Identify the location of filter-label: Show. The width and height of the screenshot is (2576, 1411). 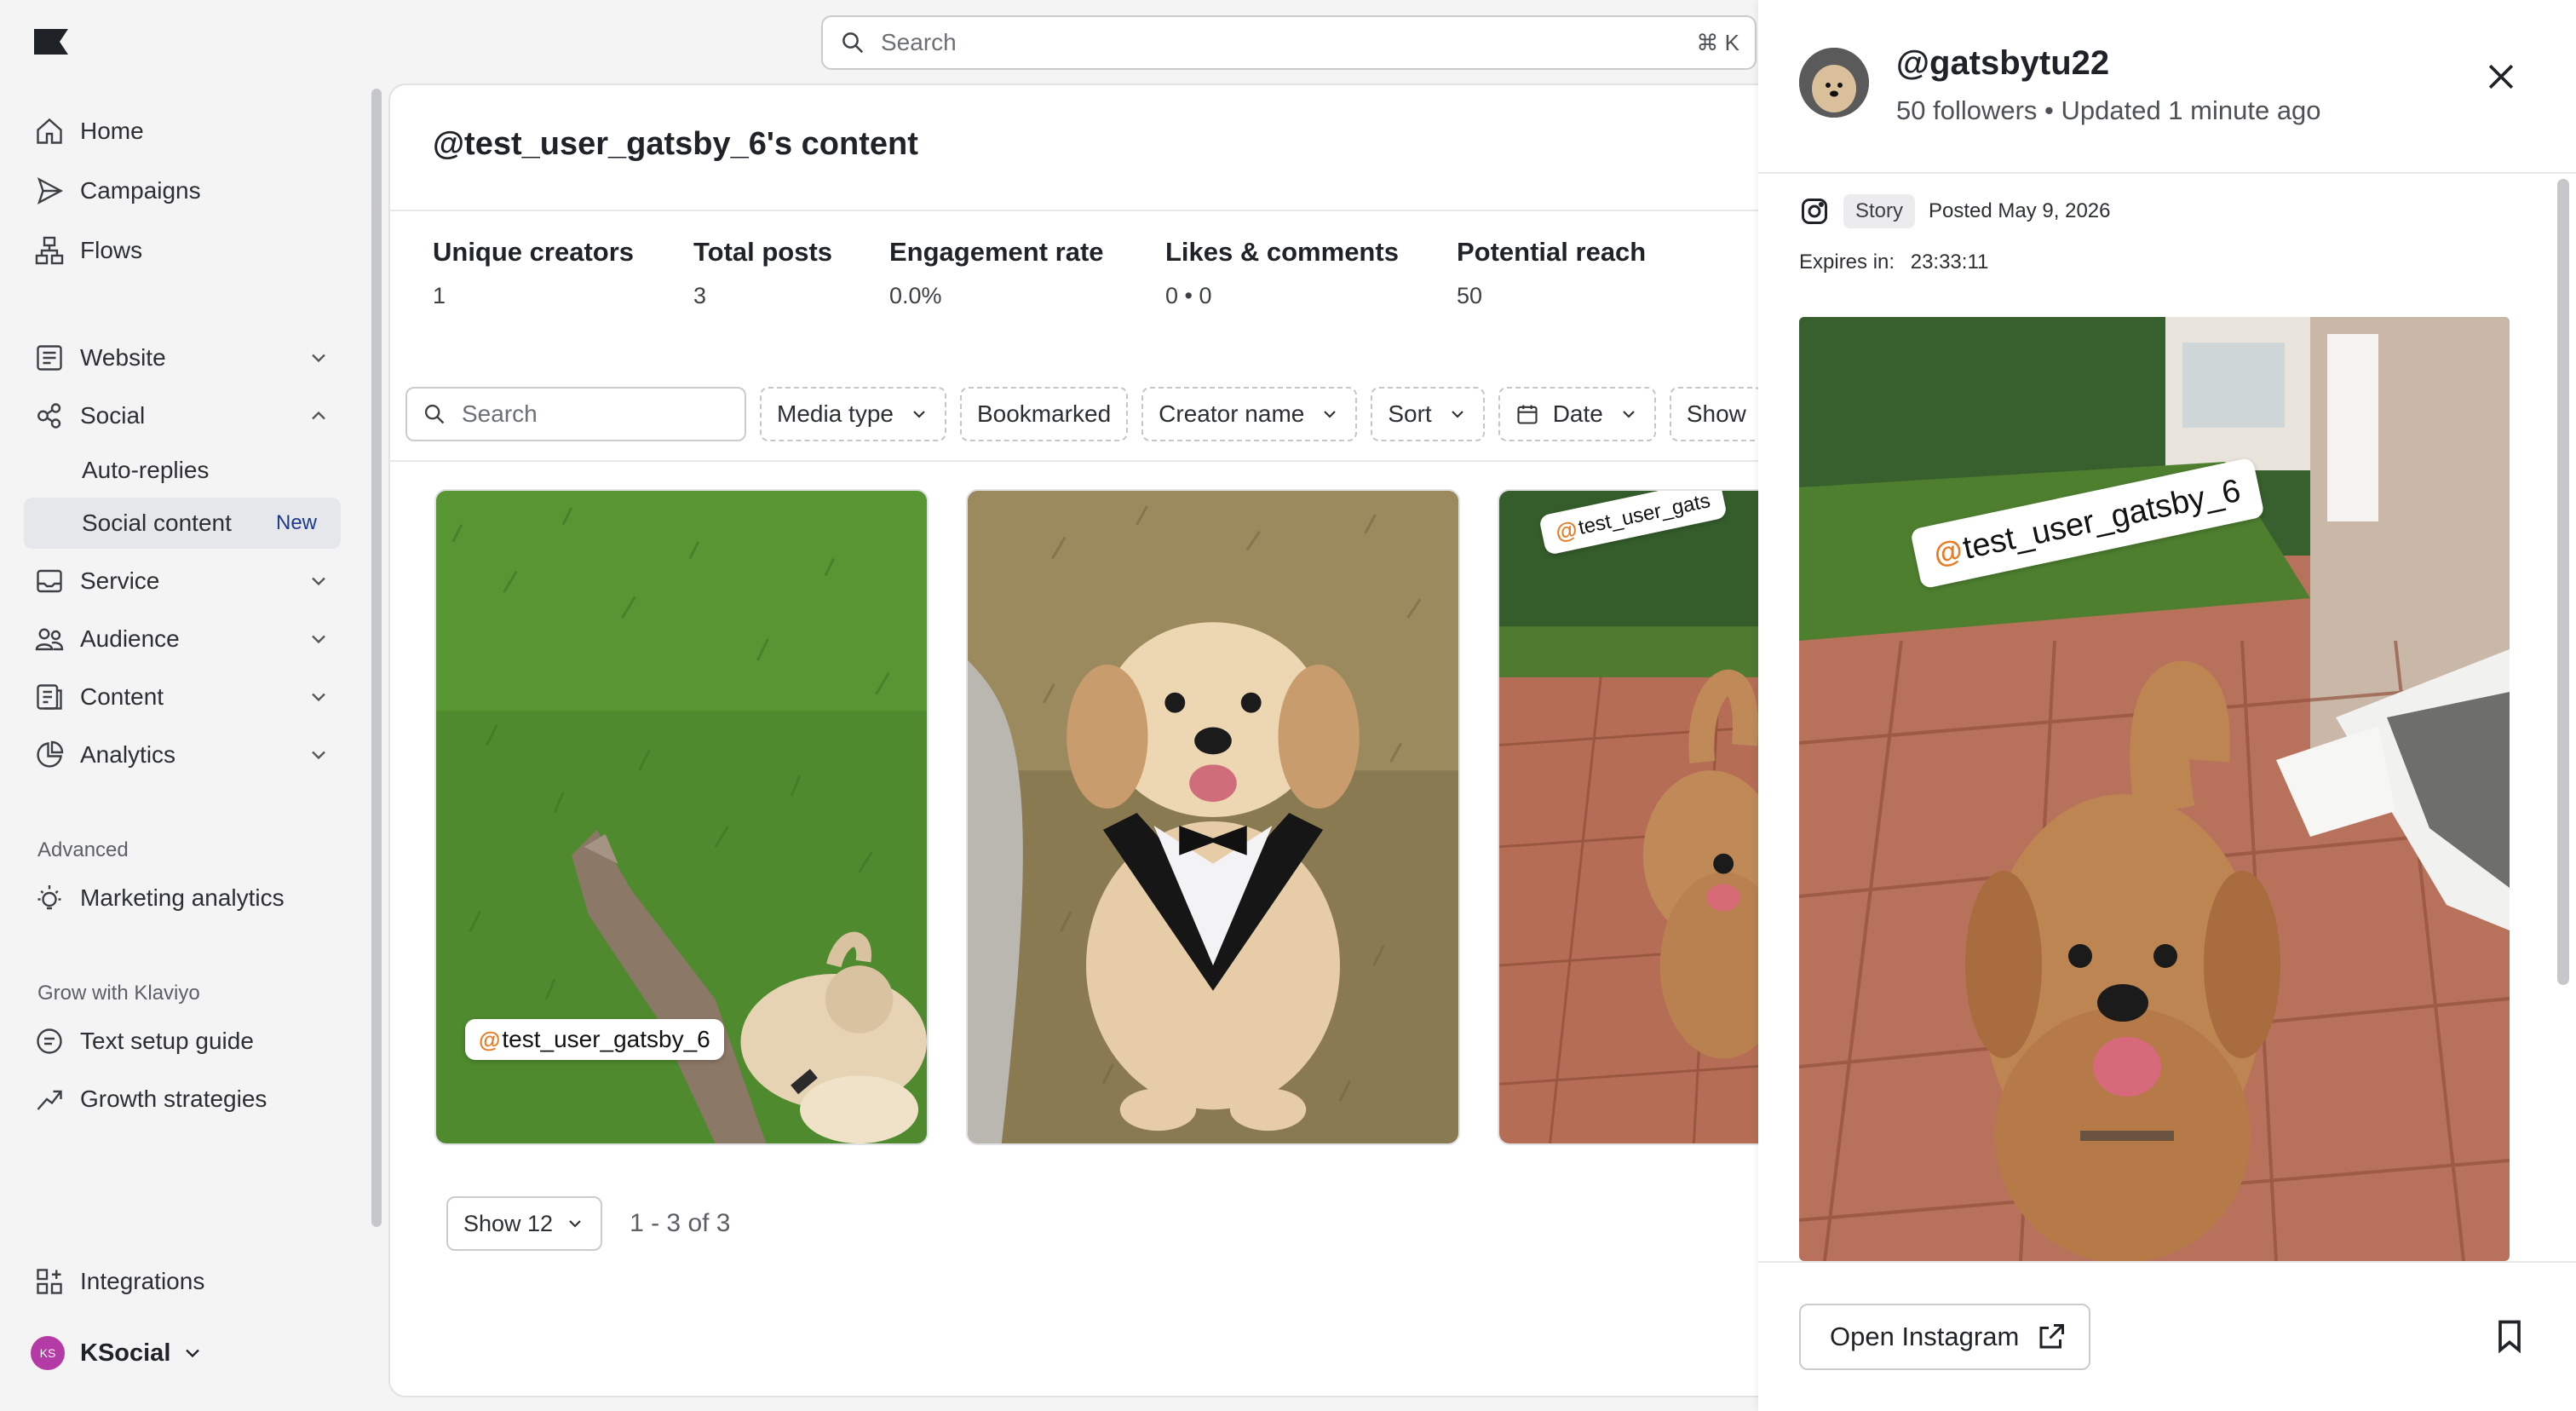
(1716, 413).